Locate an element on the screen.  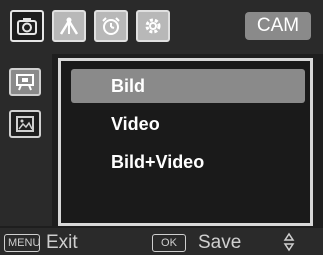
sidebar is located at coordinates (26, 140).